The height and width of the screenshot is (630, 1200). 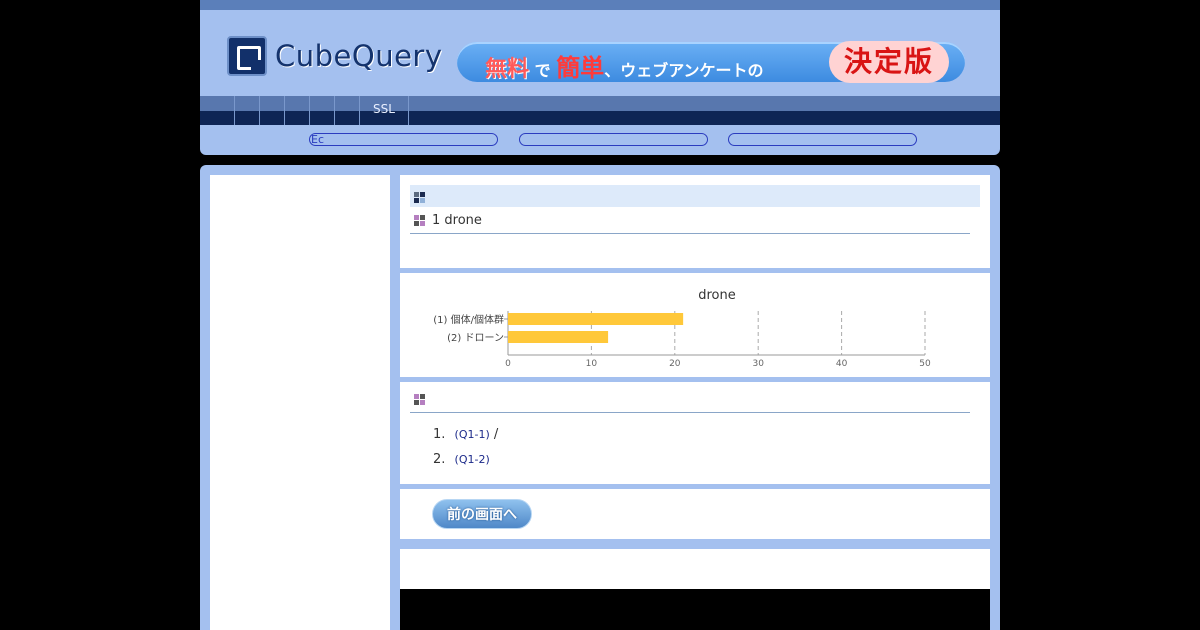 I want to click on list-item: 1. (Q1-1) /, so click(x=465, y=434).